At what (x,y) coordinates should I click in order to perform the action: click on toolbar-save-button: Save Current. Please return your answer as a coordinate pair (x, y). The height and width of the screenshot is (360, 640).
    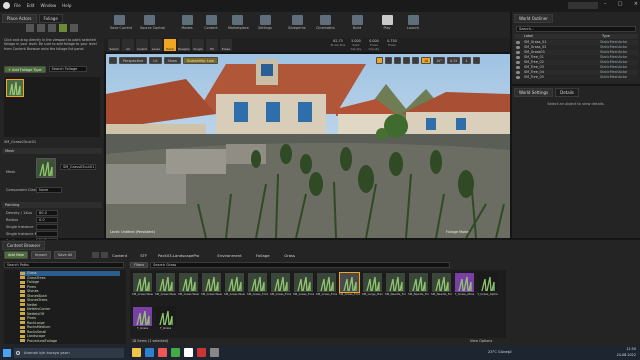
    Looking at the image, I should click on (121, 25).